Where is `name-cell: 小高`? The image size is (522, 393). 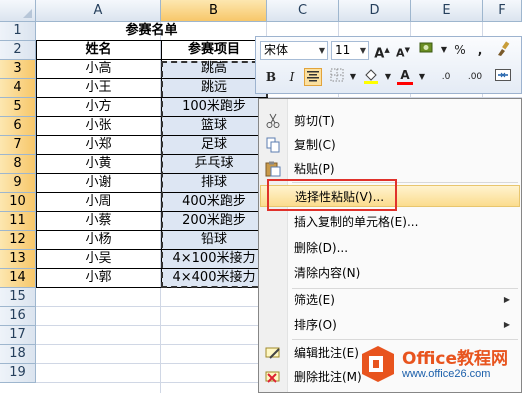 name-cell: 小高 is located at coordinates (98, 69).